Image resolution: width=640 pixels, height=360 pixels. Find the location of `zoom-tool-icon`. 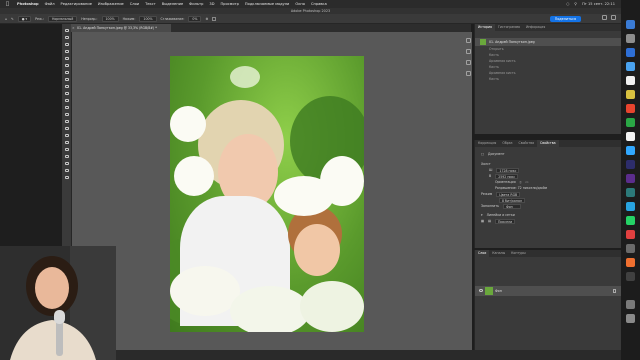

zoom-tool-icon is located at coordinates (67, 170).